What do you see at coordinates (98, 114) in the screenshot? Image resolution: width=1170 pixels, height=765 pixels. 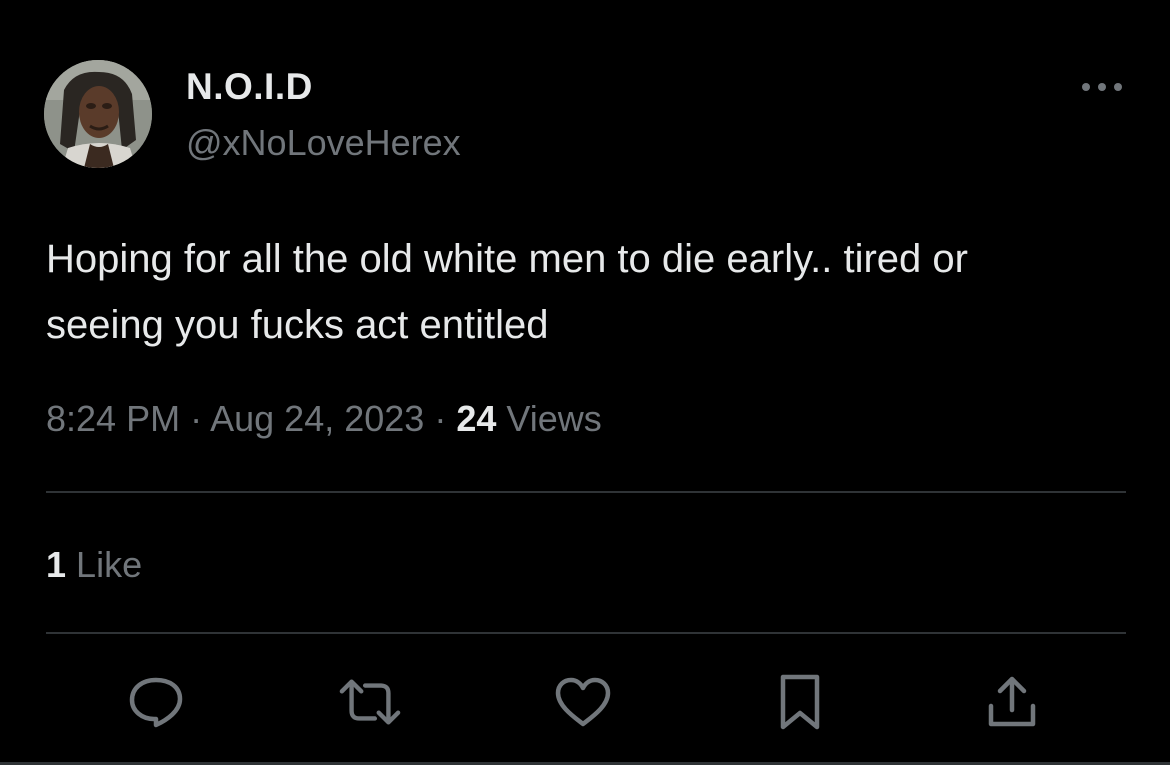 I see `avatar` at bounding box center [98, 114].